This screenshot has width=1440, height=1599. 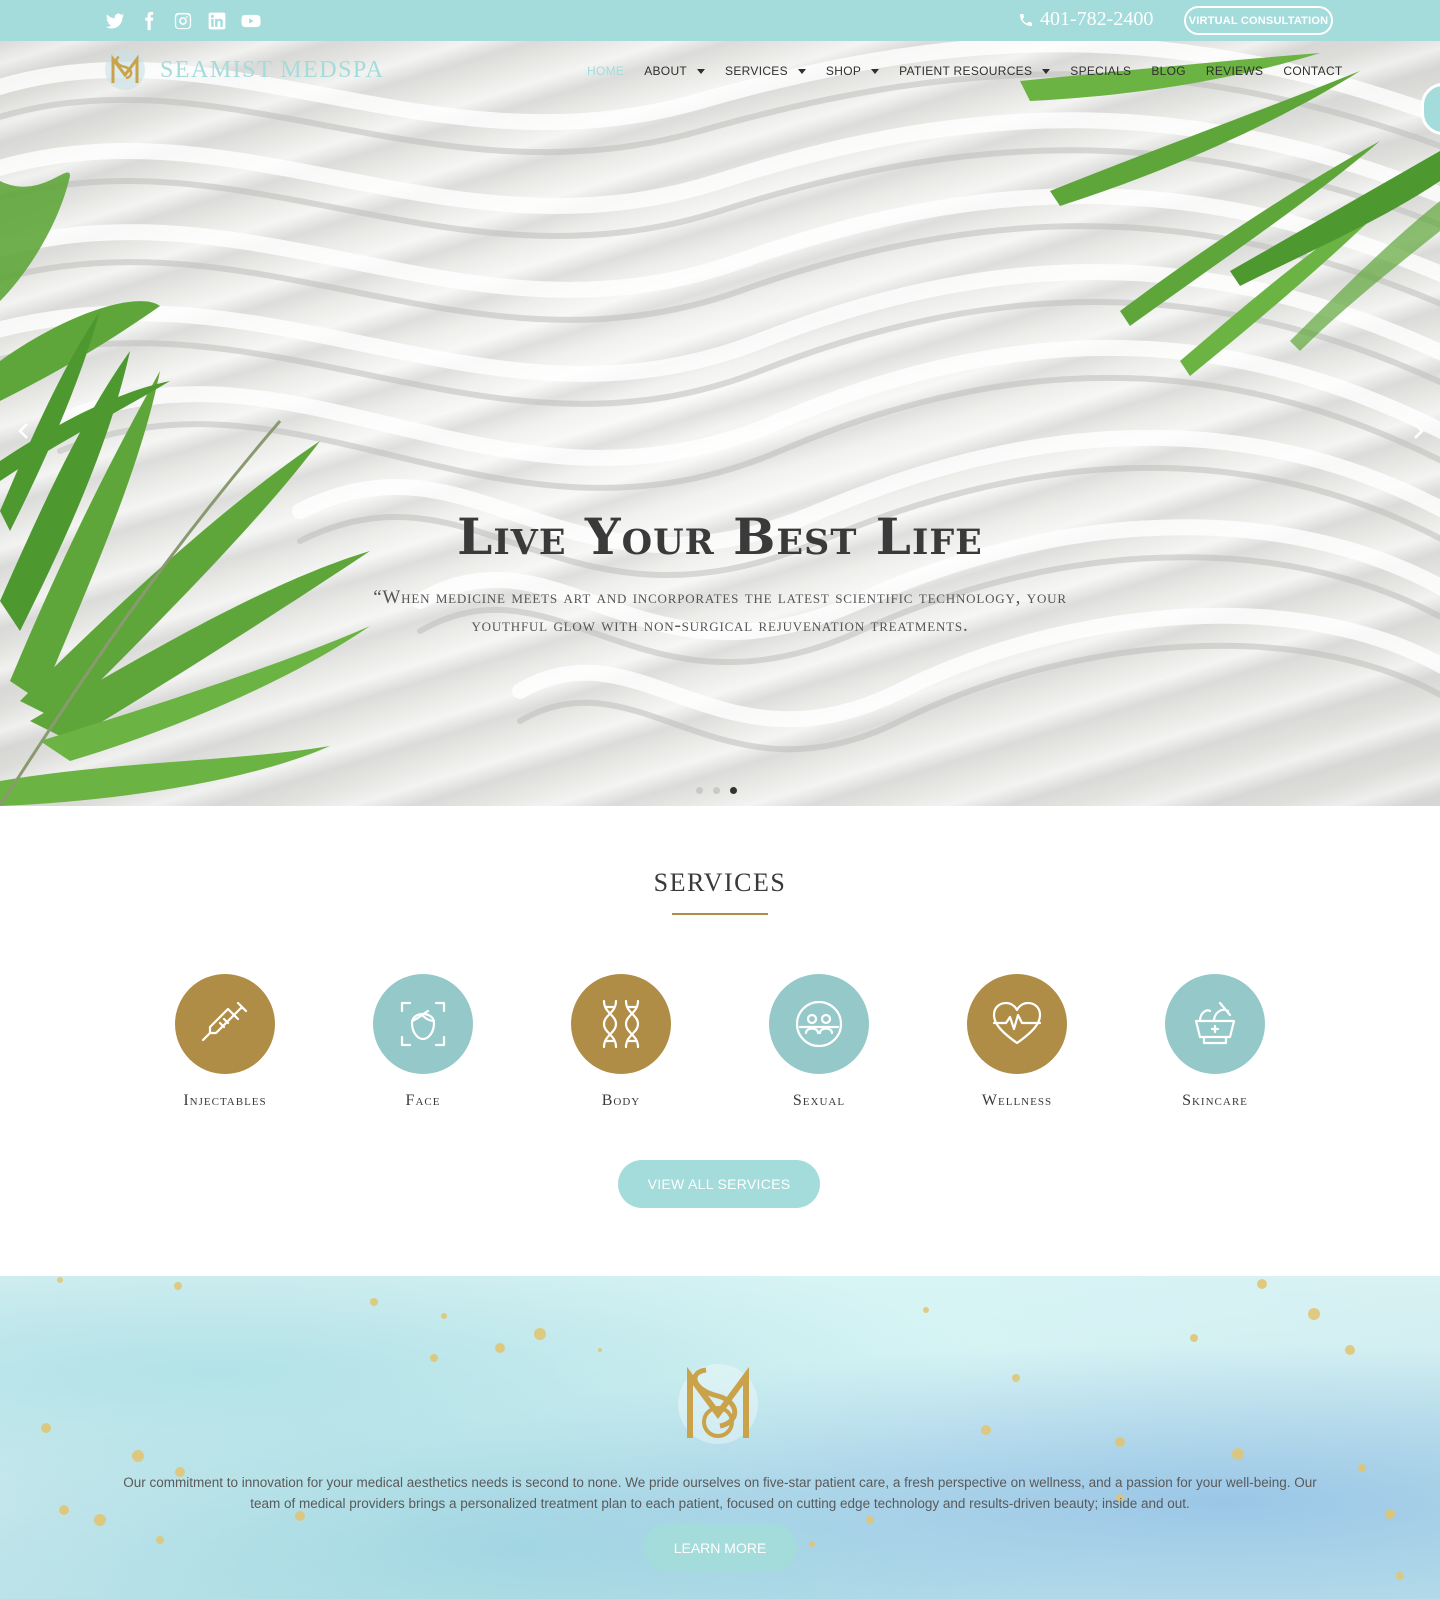 I want to click on chevron-right-icon, so click(x=1419, y=431).